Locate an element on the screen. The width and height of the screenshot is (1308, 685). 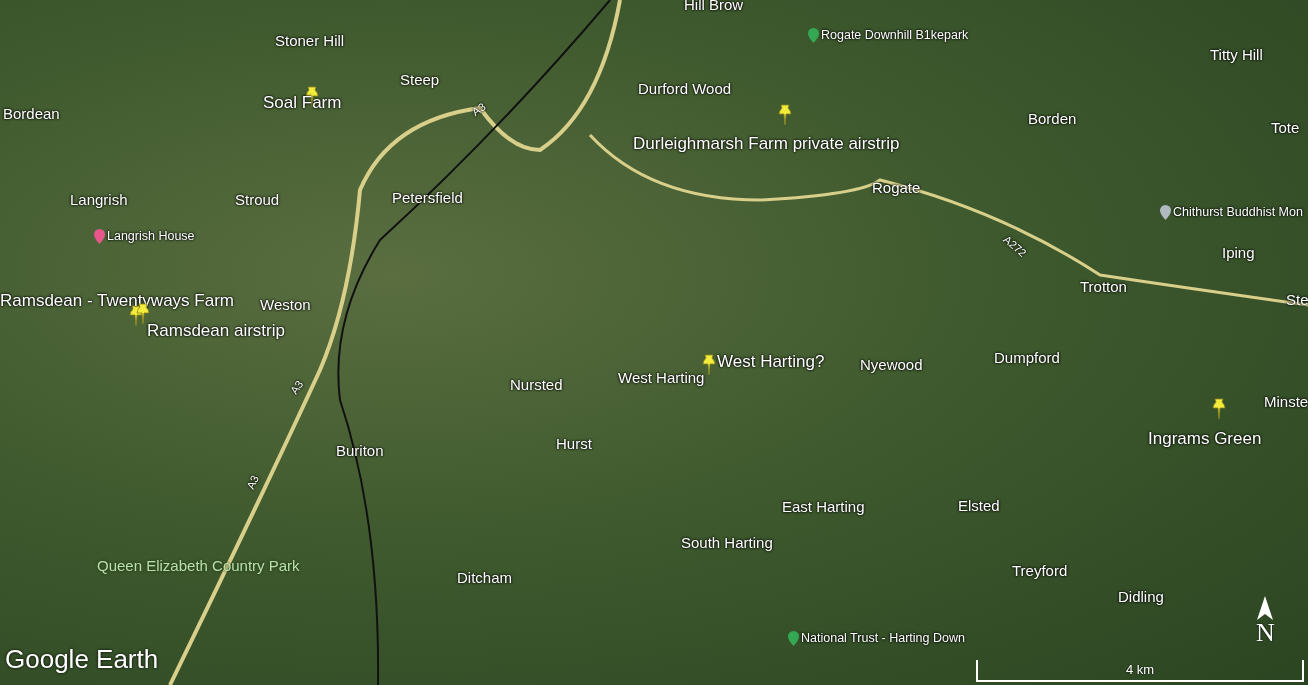
place-label: Ditcham is located at coordinates (484, 578).